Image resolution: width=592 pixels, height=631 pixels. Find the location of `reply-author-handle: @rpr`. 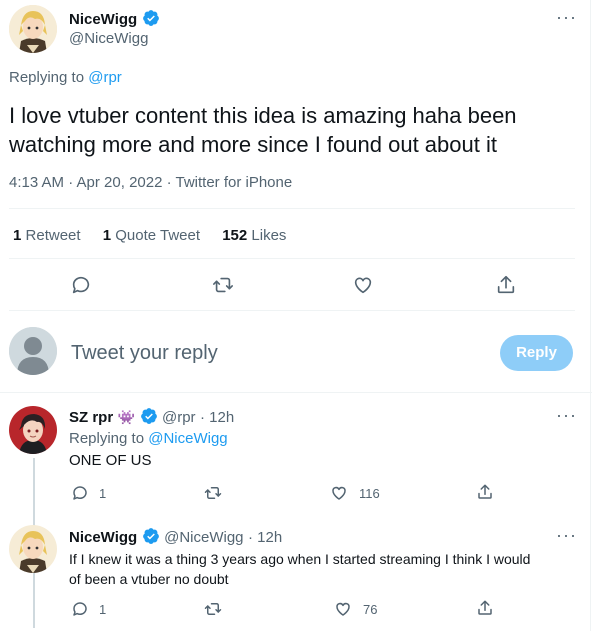

reply-author-handle: @rpr is located at coordinates (179, 417).